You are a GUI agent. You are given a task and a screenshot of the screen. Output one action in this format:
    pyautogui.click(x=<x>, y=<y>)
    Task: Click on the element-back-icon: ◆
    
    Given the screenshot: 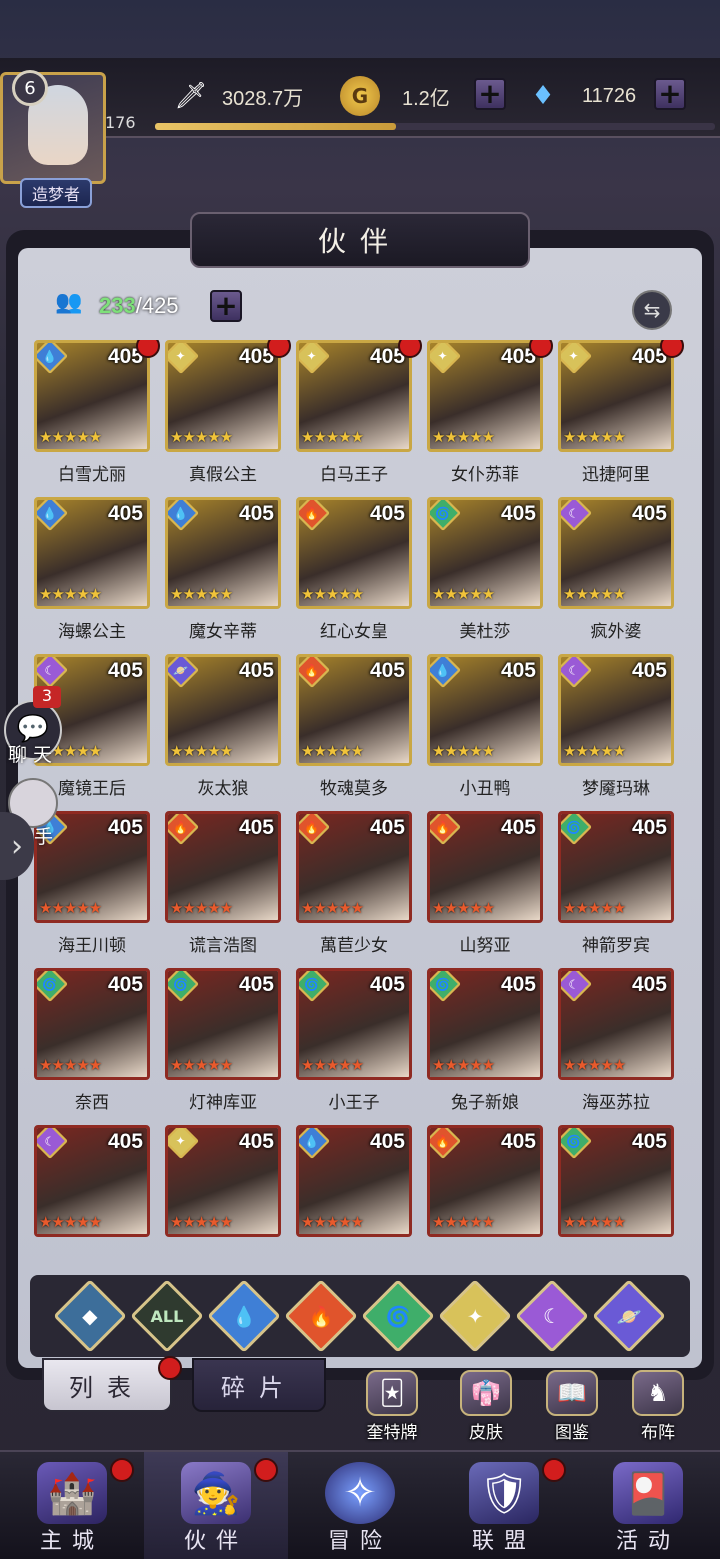 What is the action you would take?
    pyautogui.click(x=90, y=1315)
    